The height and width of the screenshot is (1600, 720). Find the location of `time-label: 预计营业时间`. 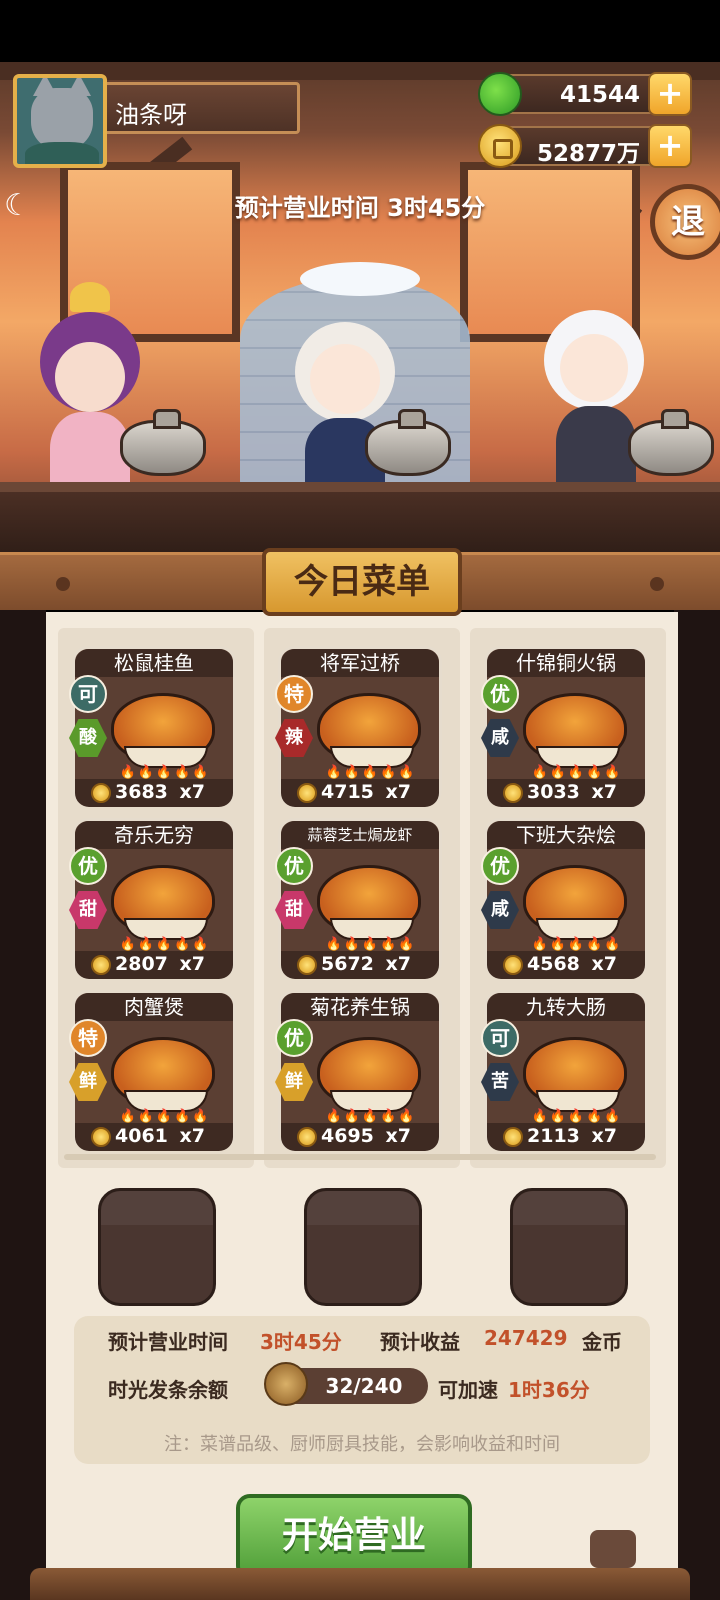

time-label: 预计营业时间 is located at coordinates (168, 1342).